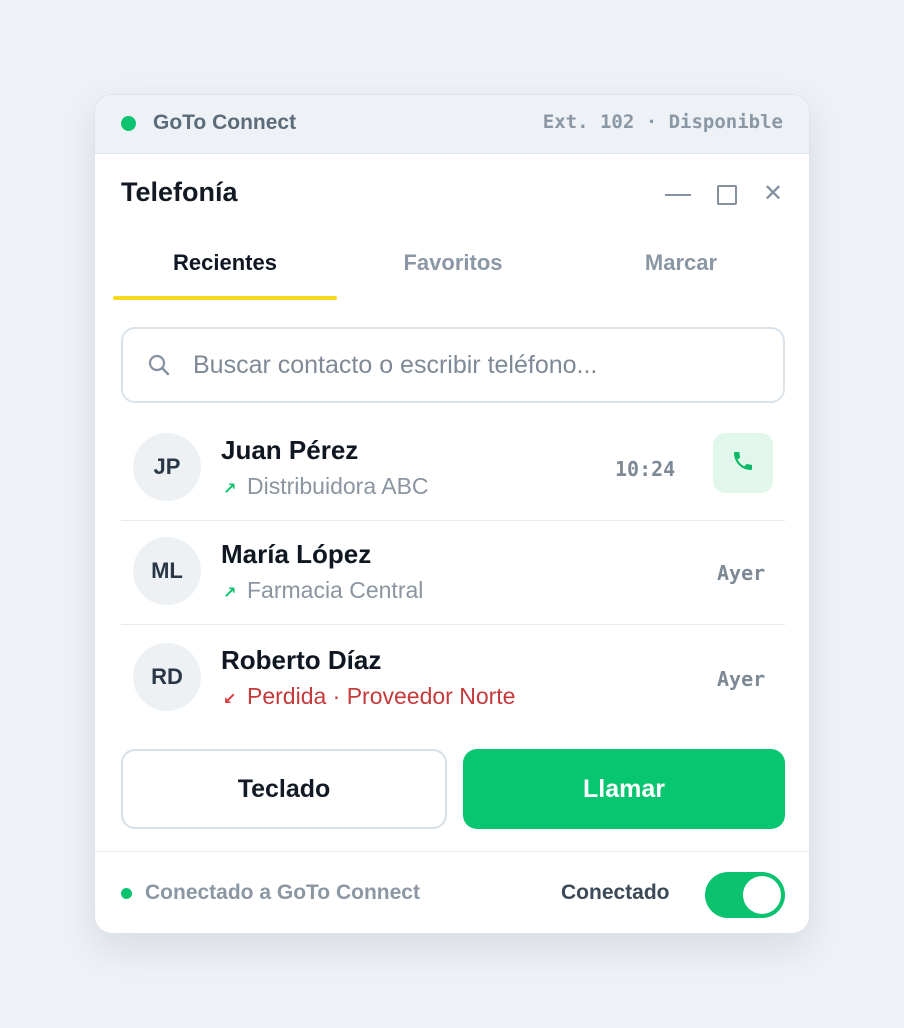 This screenshot has width=904, height=1028. Describe the element at coordinates (624, 789) in the screenshot. I see `call-button: Llamar` at that location.